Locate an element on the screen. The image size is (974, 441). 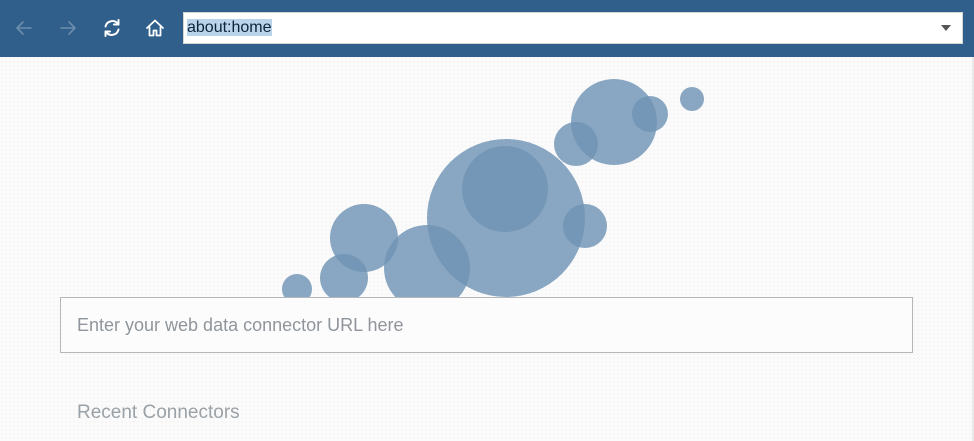
reload-button is located at coordinates (112, 28).